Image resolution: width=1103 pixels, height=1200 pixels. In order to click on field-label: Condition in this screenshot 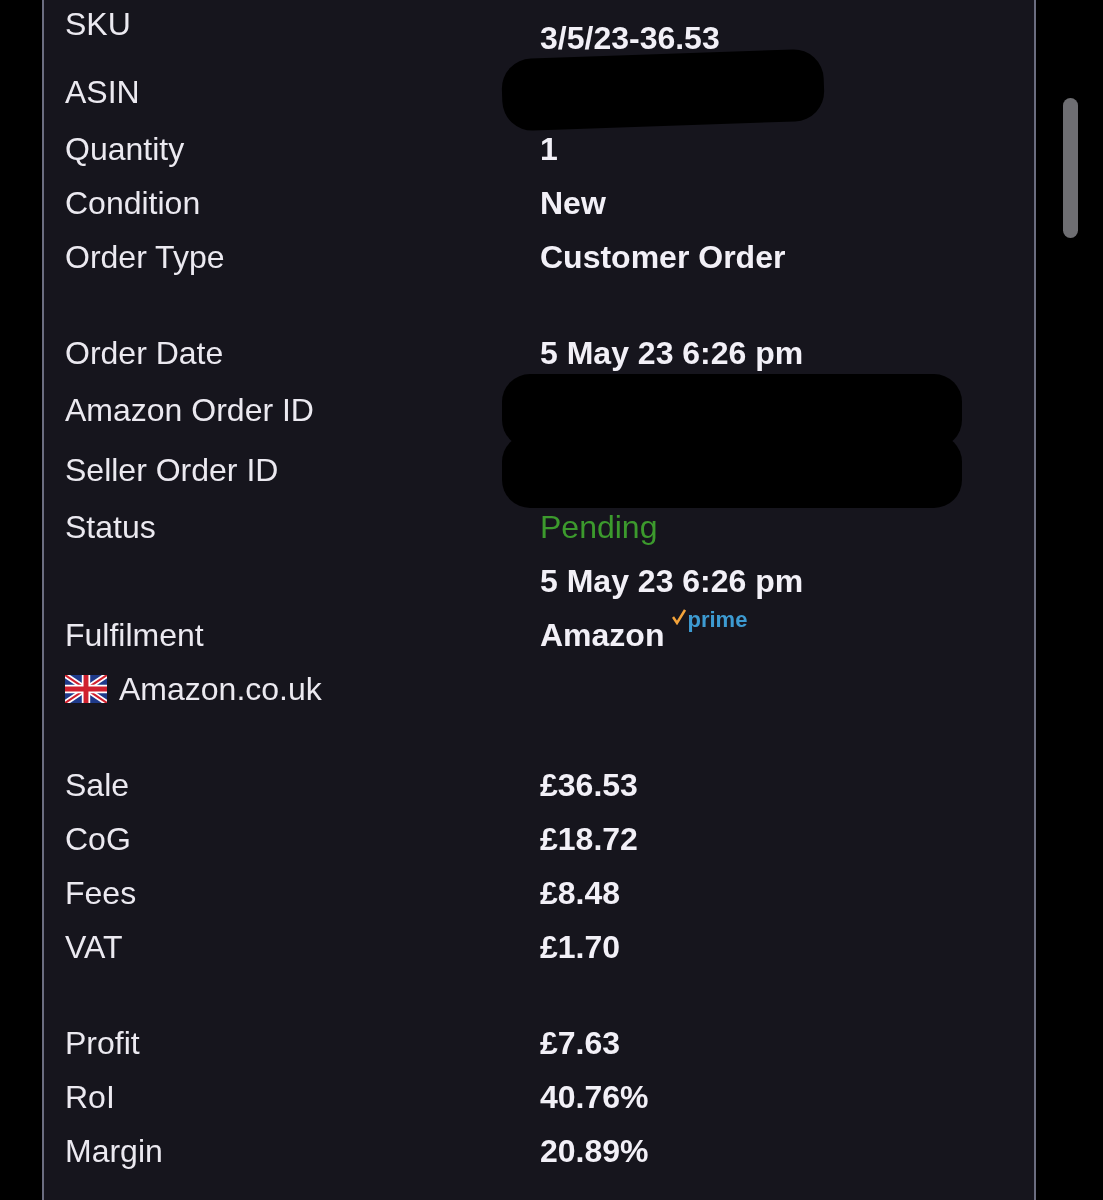, I will do `click(133, 203)`.